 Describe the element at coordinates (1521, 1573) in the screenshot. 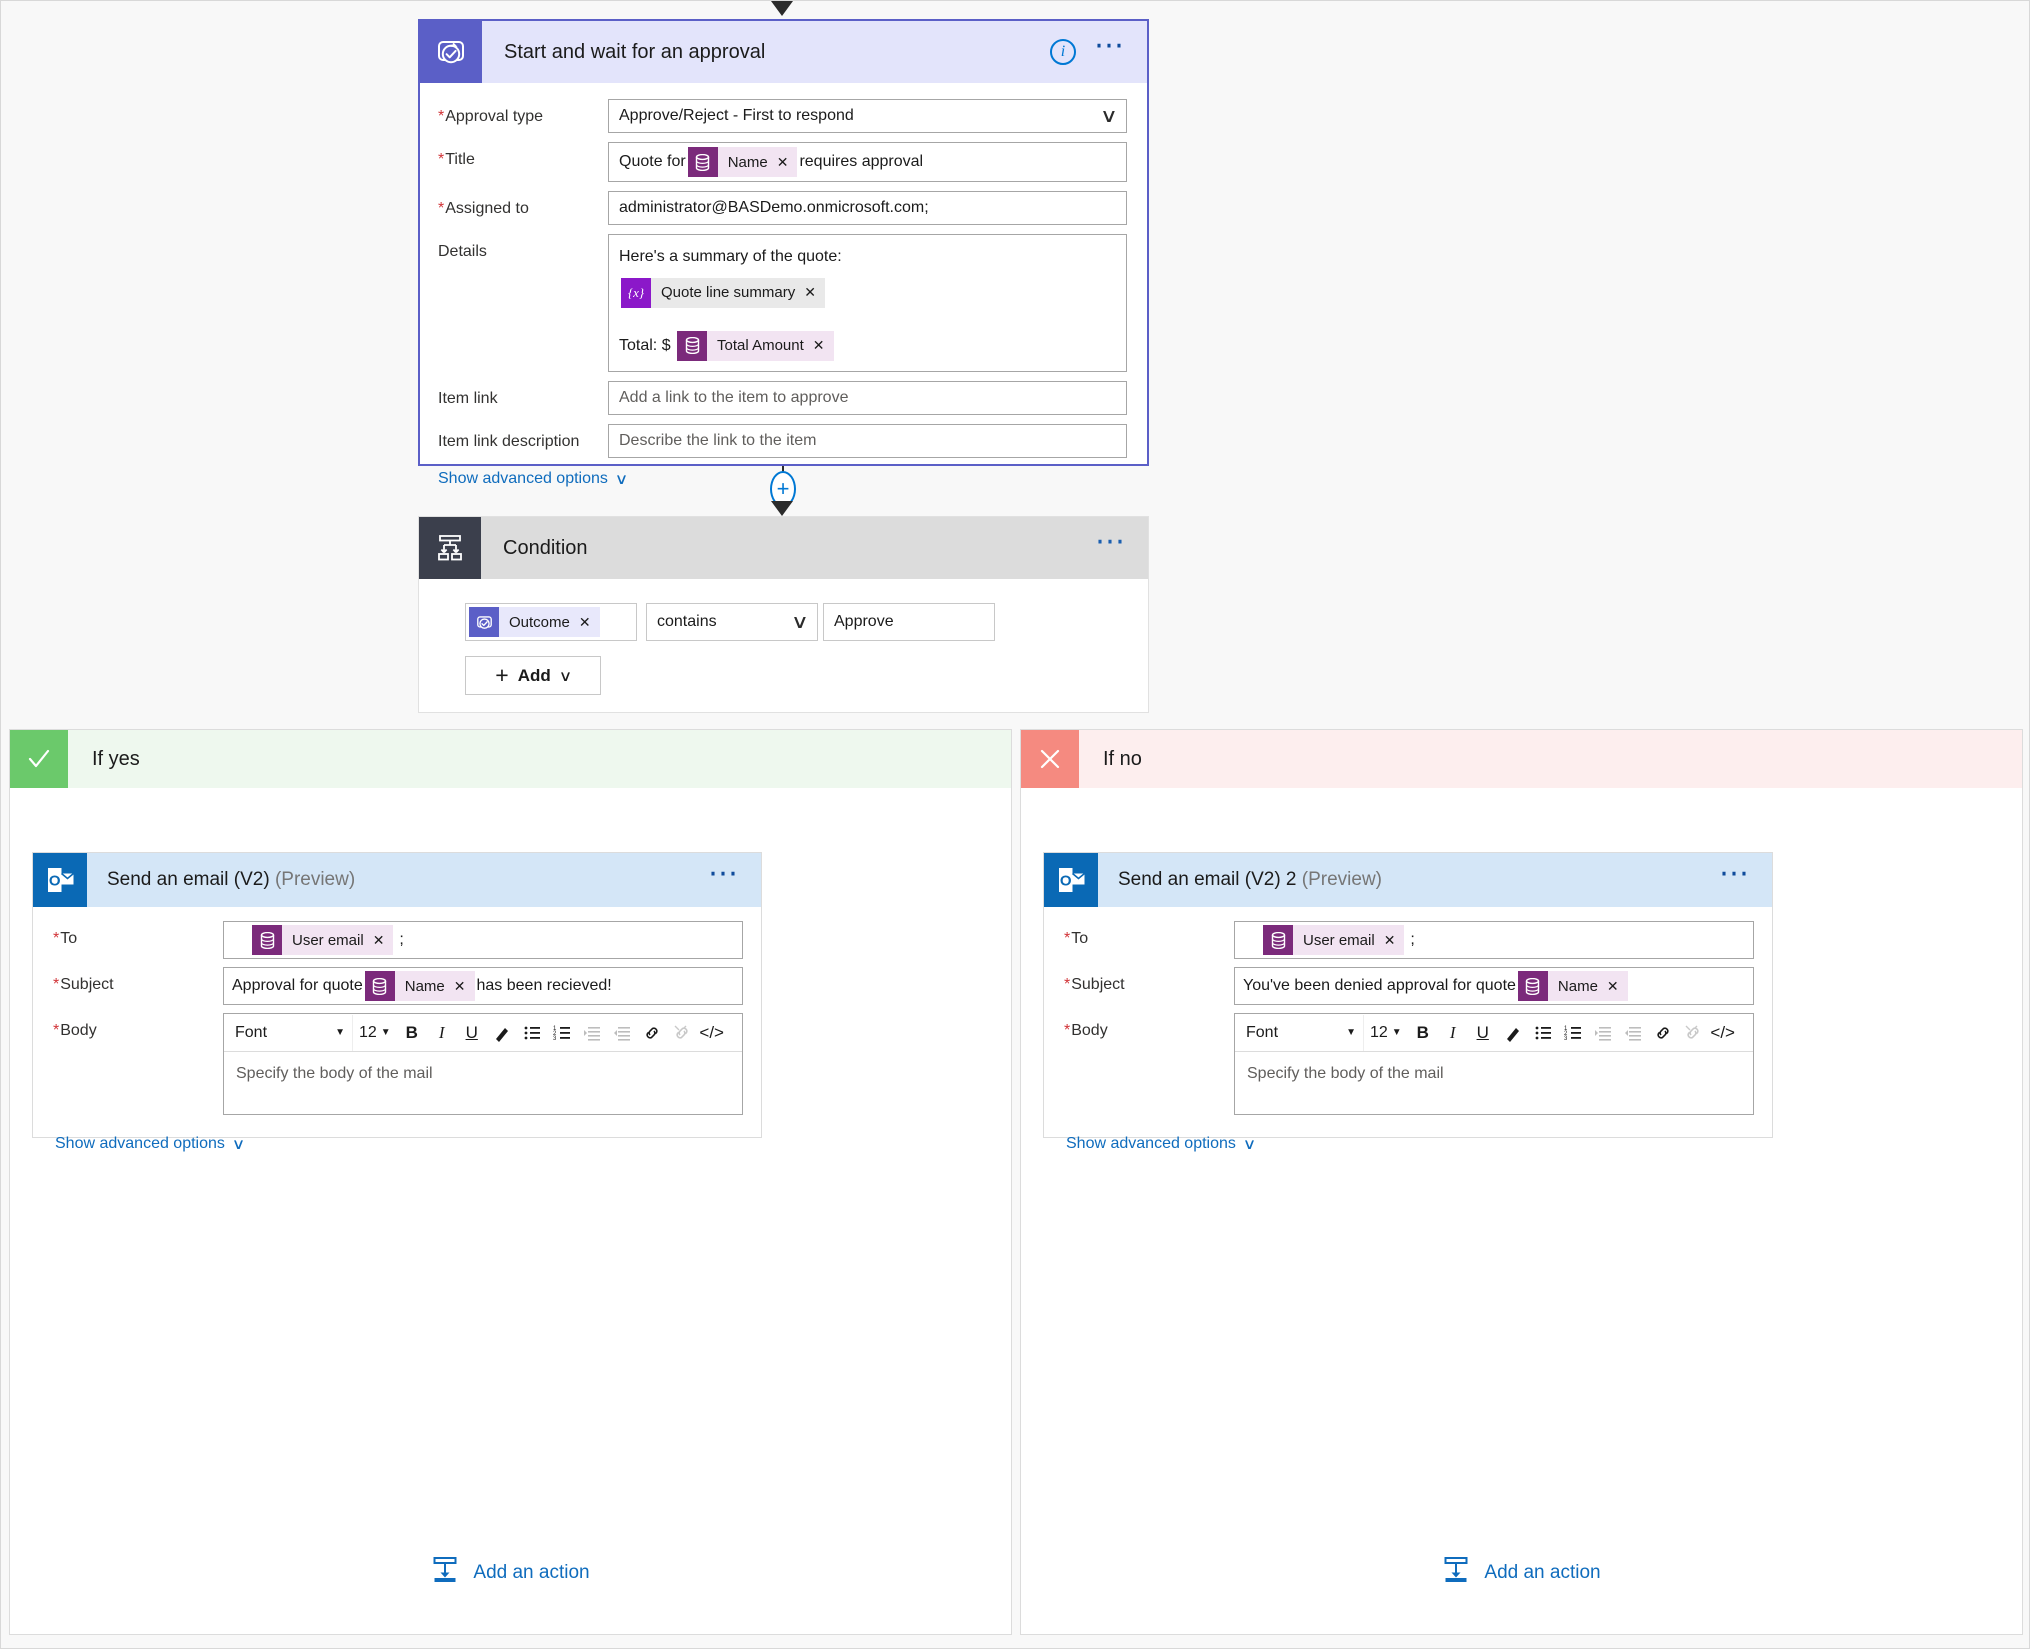

I see `add-an-action-button-no: Add an action` at that location.